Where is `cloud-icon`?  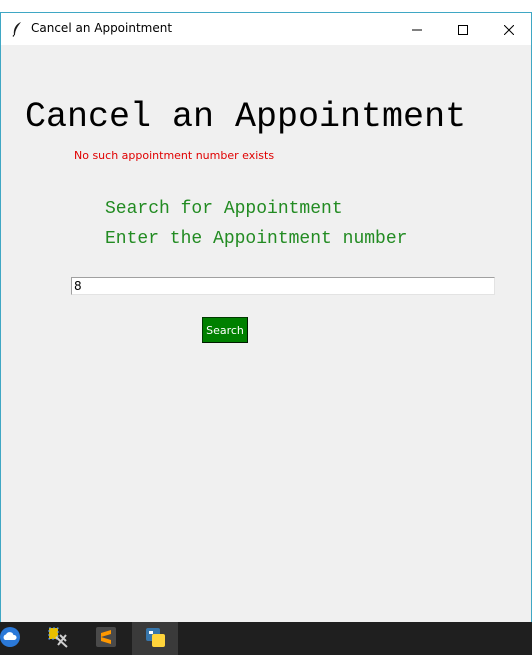
cloud-icon is located at coordinates (10, 639).